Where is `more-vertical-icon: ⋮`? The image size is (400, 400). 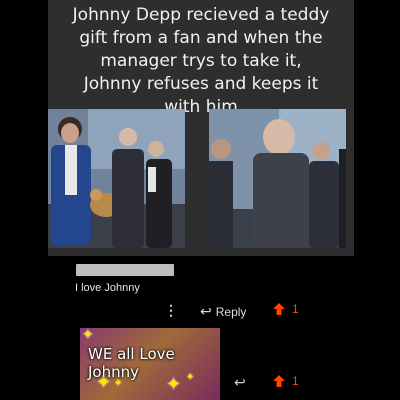 more-vertical-icon: ⋮ is located at coordinates (171, 310).